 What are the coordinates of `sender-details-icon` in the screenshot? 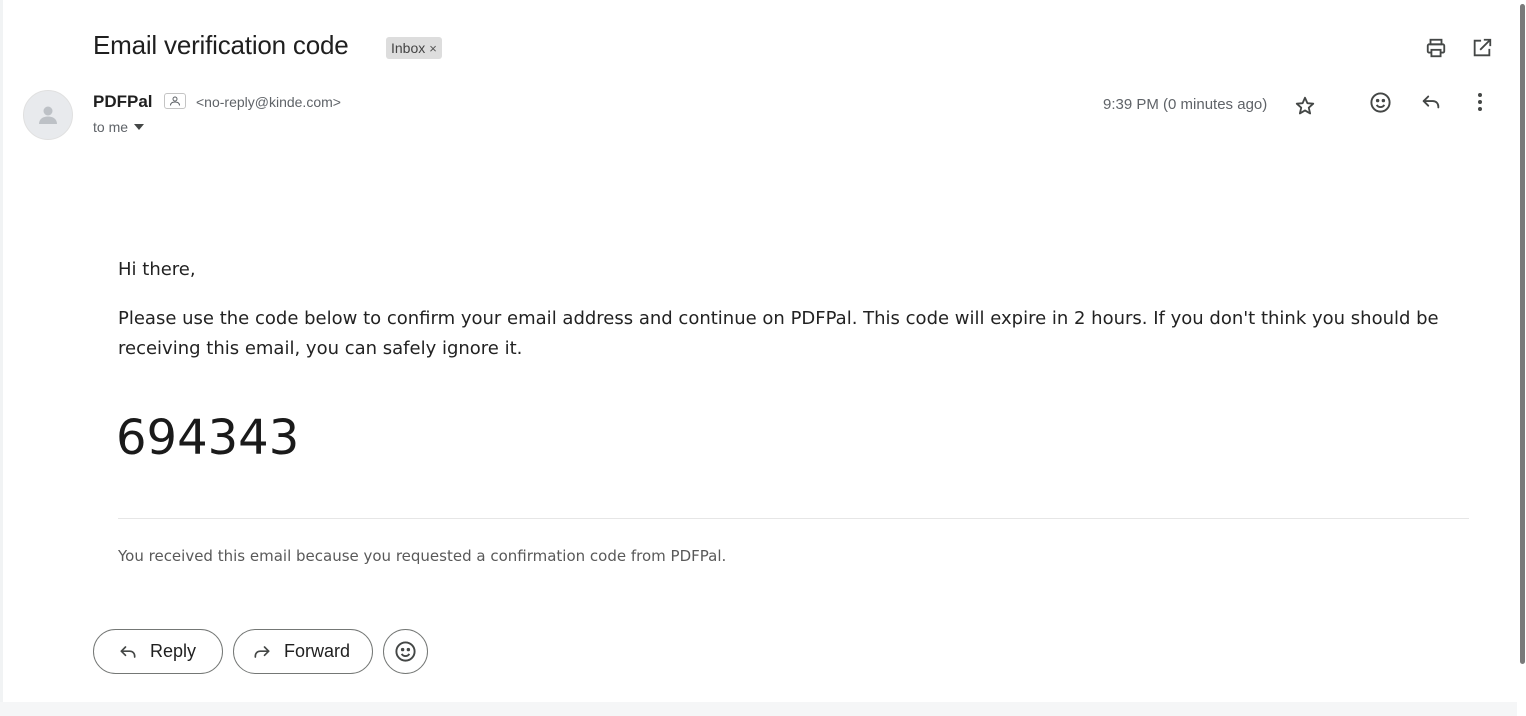 It's located at (175, 101).